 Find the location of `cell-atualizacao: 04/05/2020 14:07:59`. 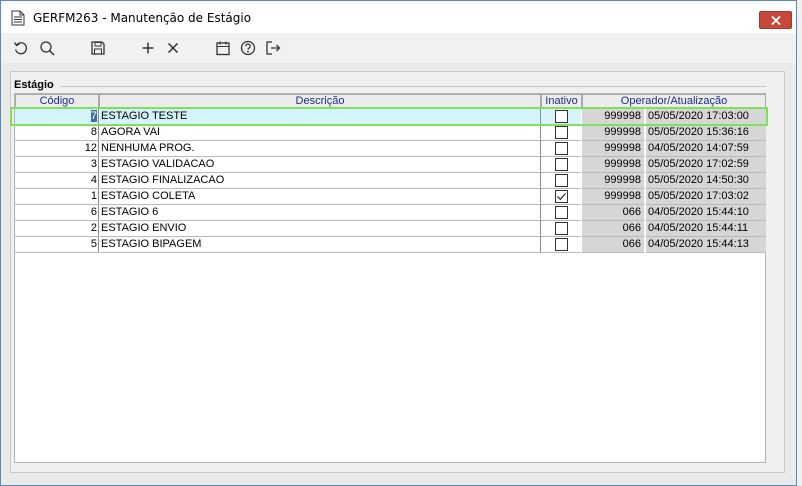

cell-atualizacao: 04/05/2020 14:07:59 is located at coordinates (706, 149).